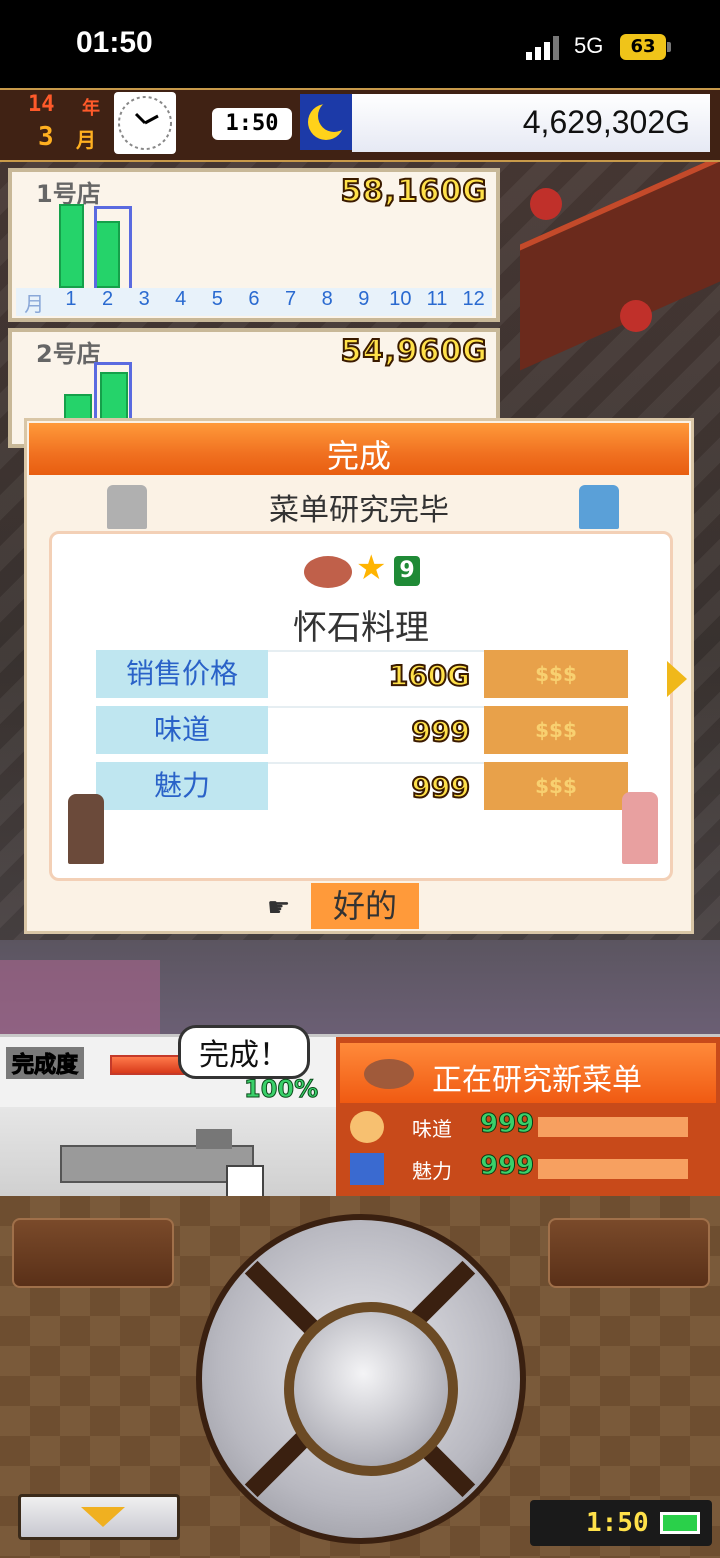 The image size is (720, 1558). What do you see at coordinates (46, 137) in the screenshot?
I see `month-number: 3` at bounding box center [46, 137].